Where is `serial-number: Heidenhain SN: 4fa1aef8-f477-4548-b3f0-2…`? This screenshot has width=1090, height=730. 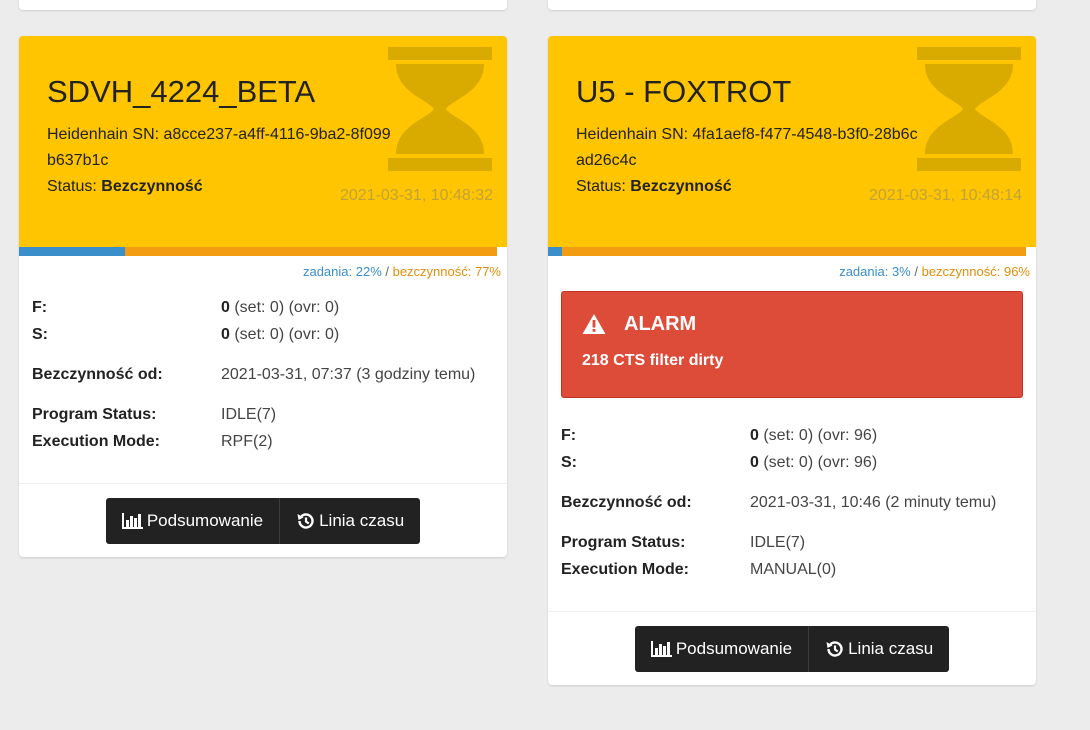 serial-number: Heidenhain SN: 4fa1aef8-f477-4548-b3f0-2… is located at coordinates (747, 147).